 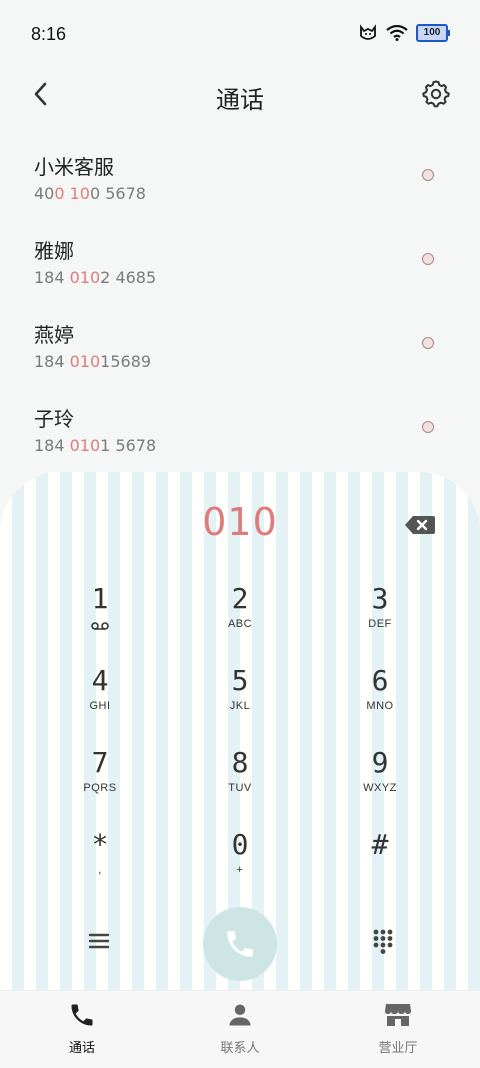 I want to click on key-letters: WXYZ, so click(x=380, y=788).